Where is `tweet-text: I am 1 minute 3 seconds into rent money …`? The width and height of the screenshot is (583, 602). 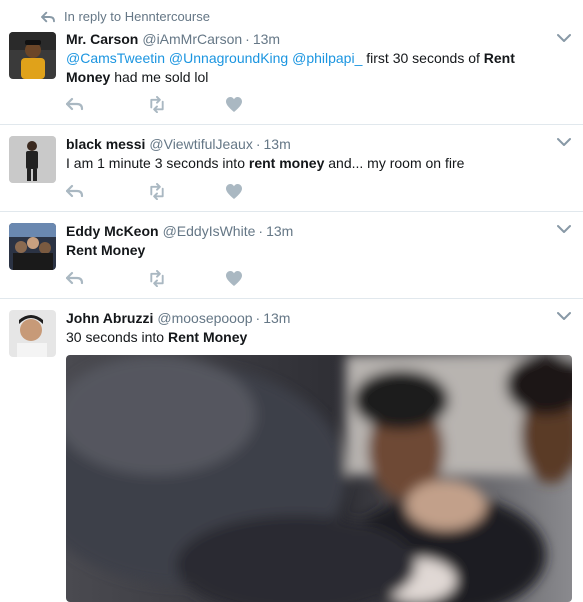 tweet-text: I am 1 minute 3 seconds into rent money … is located at coordinates (306, 163).